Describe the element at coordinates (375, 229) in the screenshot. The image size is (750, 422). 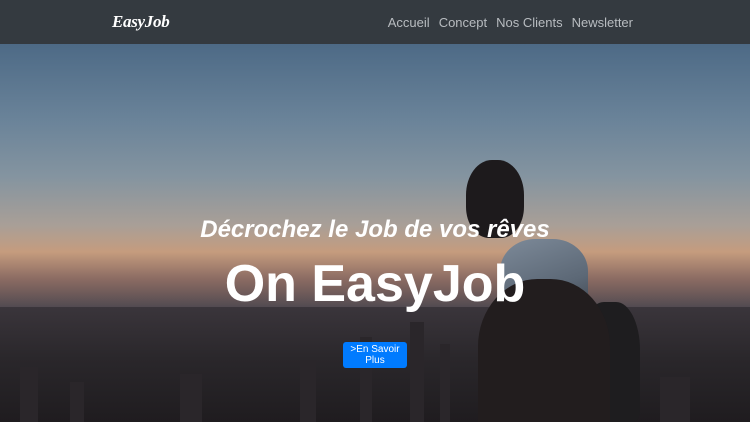
I see `hero-subtitle: Décrochez le Job de vos rêves` at that location.